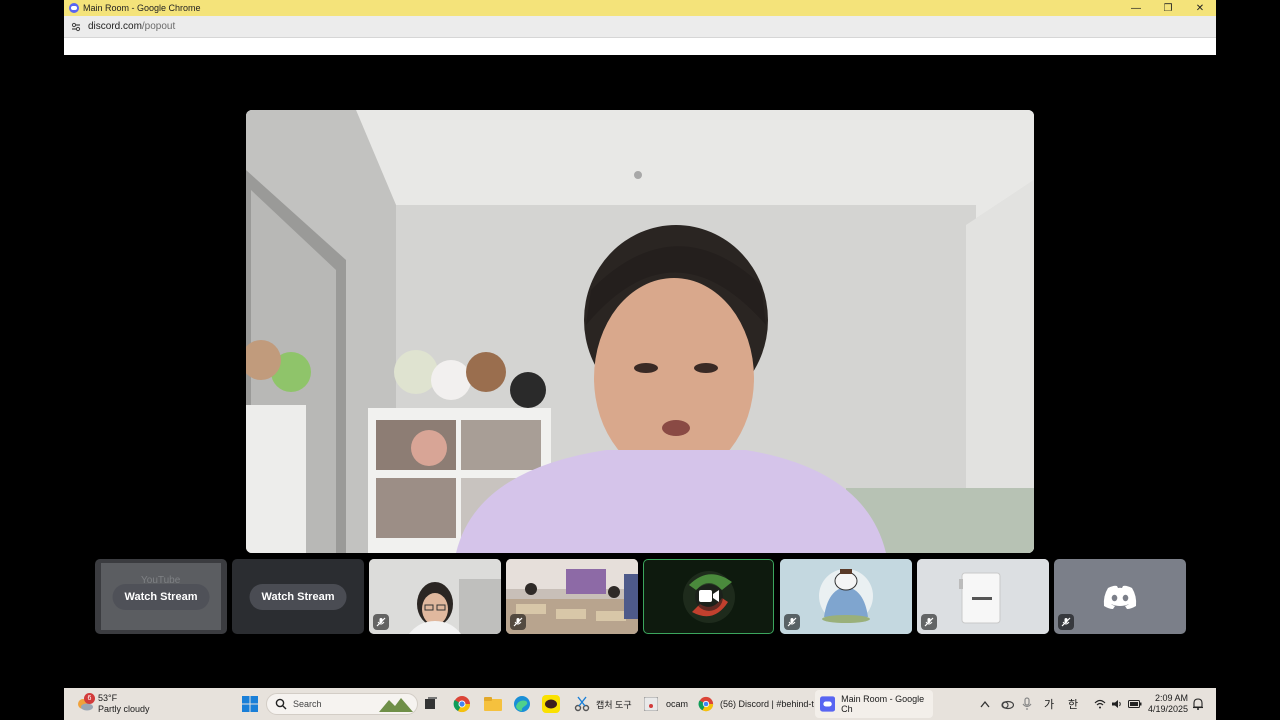 The width and height of the screenshot is (1280, 720). I want to click on search-placeholder: Search, so click(307, 704).